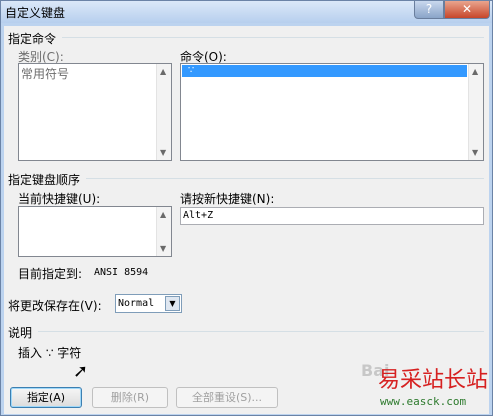 The image size is (493, 416). Describe the element at coordinates (35, 13) in the screenshot. I see `window-title: 自定义键盘` at that location.